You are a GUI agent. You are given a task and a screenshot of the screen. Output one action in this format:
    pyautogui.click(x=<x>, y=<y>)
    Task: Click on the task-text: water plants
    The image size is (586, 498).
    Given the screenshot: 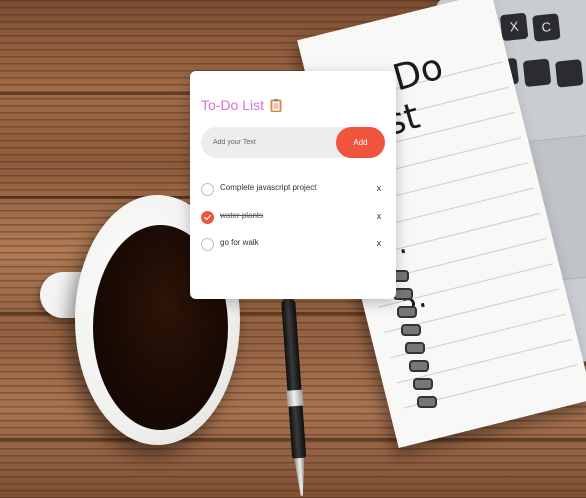 What is the action you would take?
    pyautogui.click(x=242, y=215)
    